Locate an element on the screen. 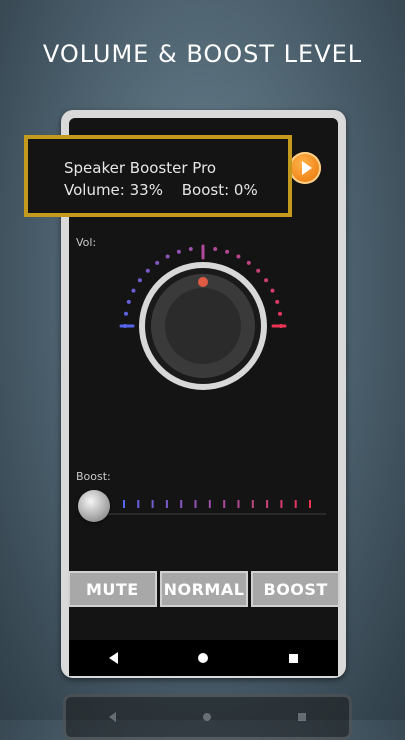  notification-boost: Boost: 0% is located at coordinates (219, 190).